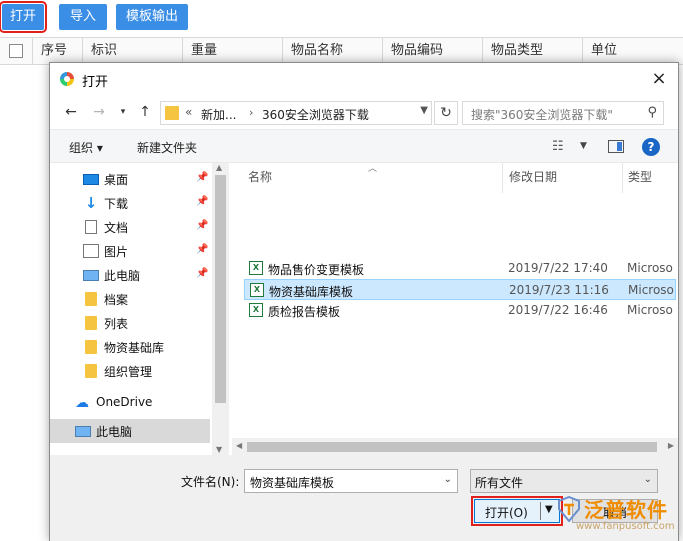  I want to click on nav-item-list: 列表, so click(130, 323).